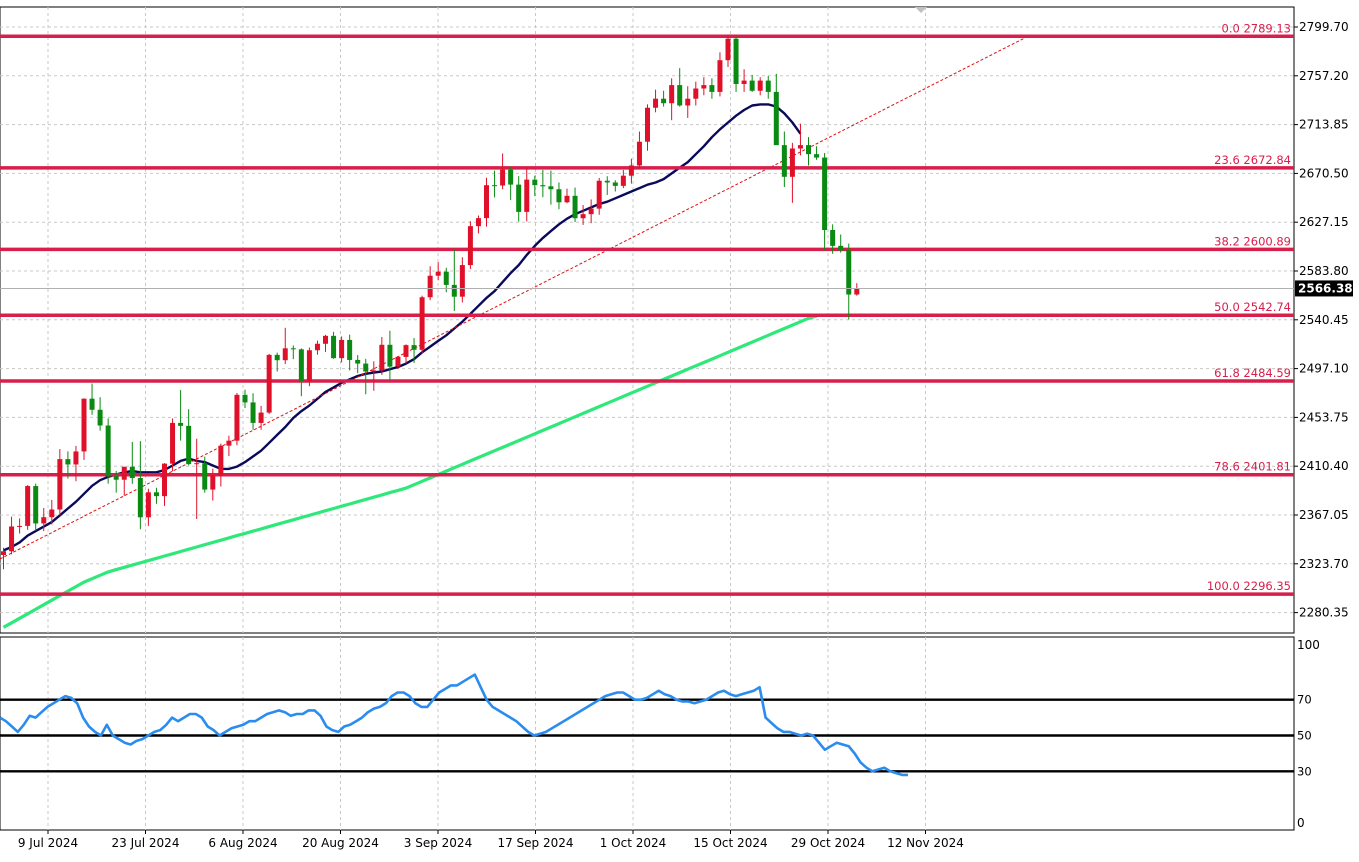 The width and height of the screenshot is (1359, 862). I want to click on fib-level-label: 23.6 2672.84, so click(1252, 160).